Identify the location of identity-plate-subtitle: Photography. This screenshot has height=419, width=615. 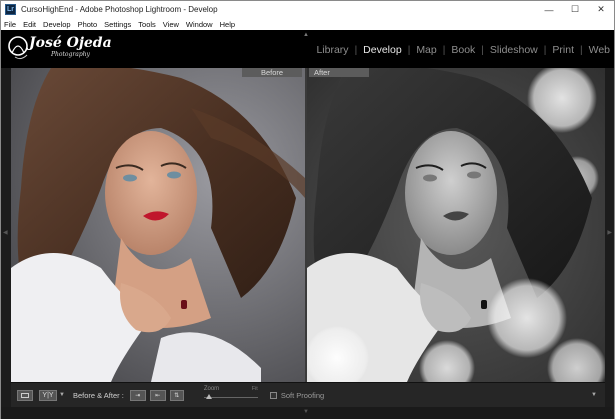
(70, 54).